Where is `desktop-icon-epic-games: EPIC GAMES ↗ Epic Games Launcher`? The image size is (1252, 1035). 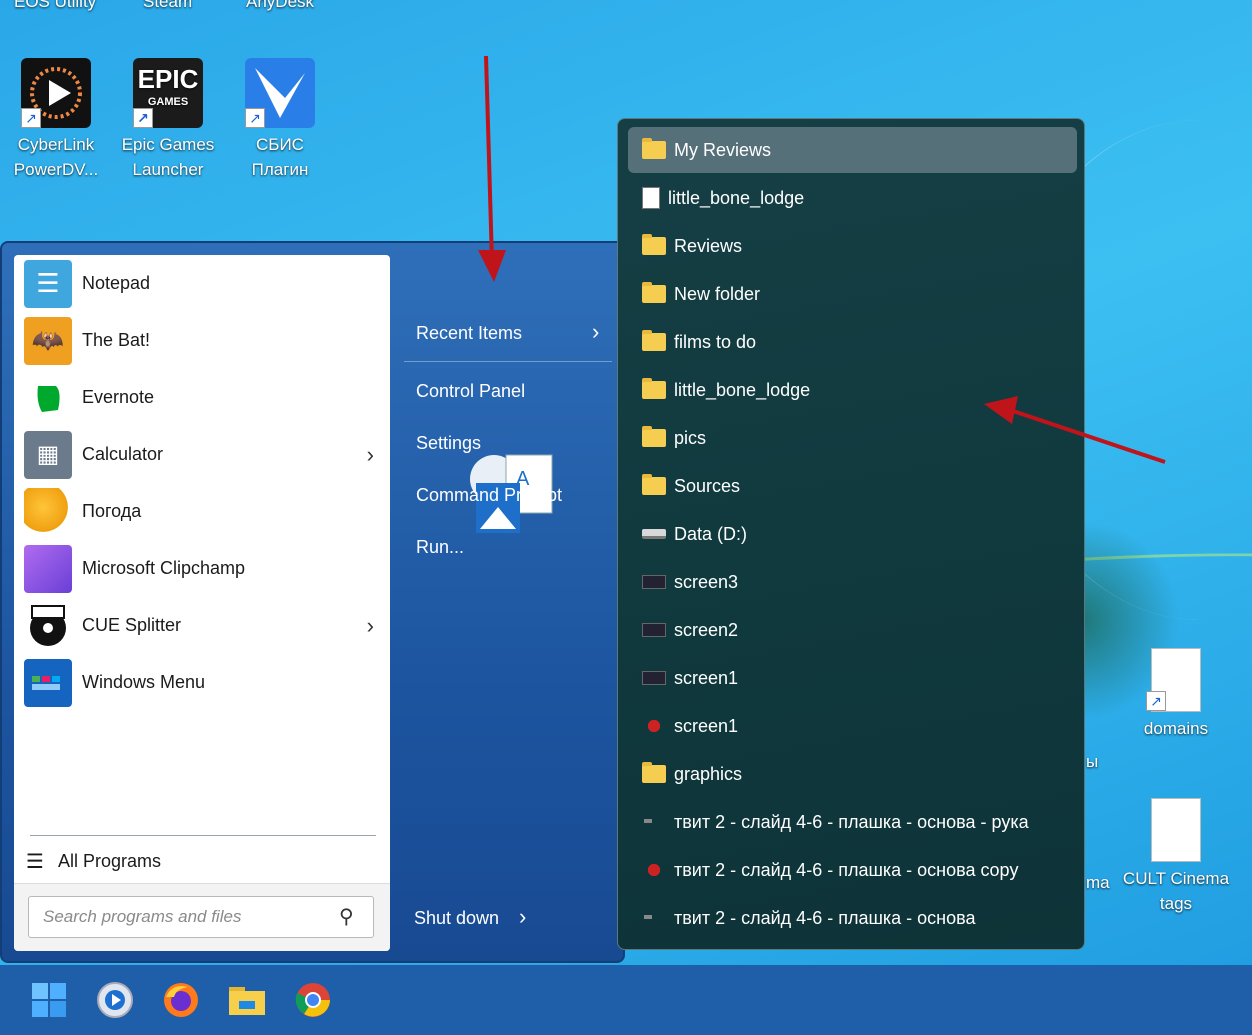
desktop-icon-epic-games: EPIC GAMES ↗ Epic Games Launcher is located at coordinates (168, 120).